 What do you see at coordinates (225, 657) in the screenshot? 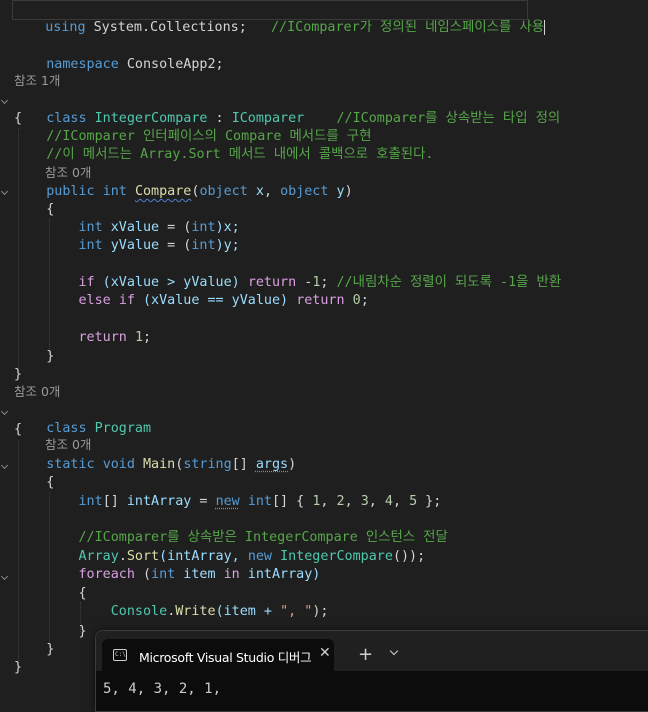
I see `console-tab-title: Microsoft Visual Studio 디버그` at bounding box center [225, 657].